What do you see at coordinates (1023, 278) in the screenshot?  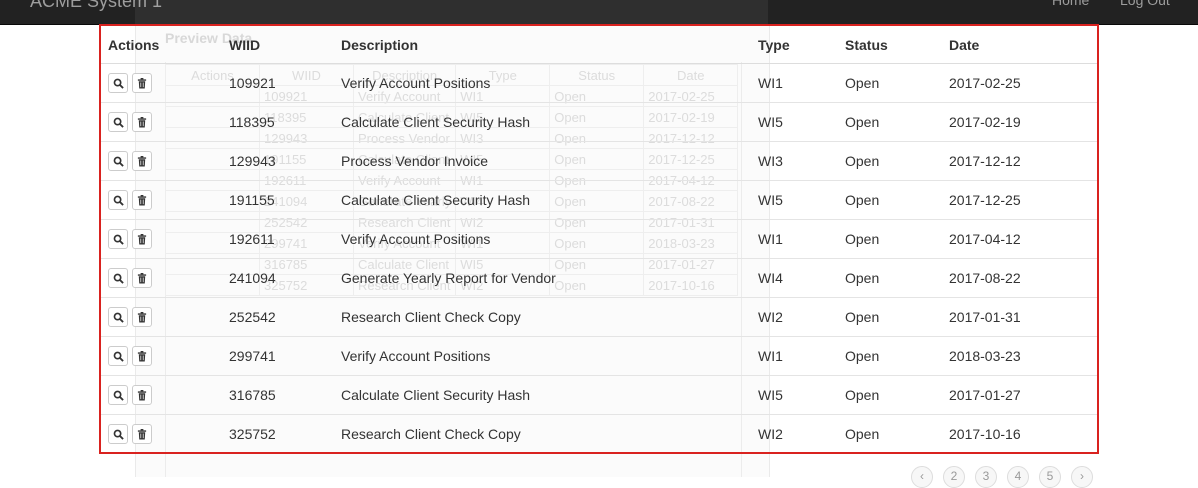 I see `cell-date: 2017-08-22` at bounding box center [1023, 278].